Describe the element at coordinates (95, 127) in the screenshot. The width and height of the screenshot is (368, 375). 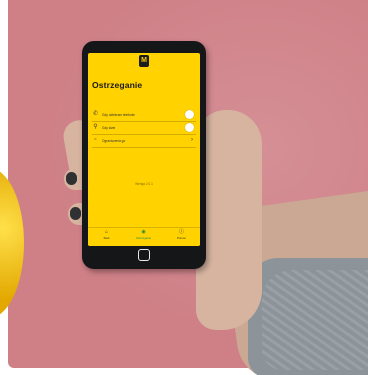
I see `location-icon: ⚲` at that location.